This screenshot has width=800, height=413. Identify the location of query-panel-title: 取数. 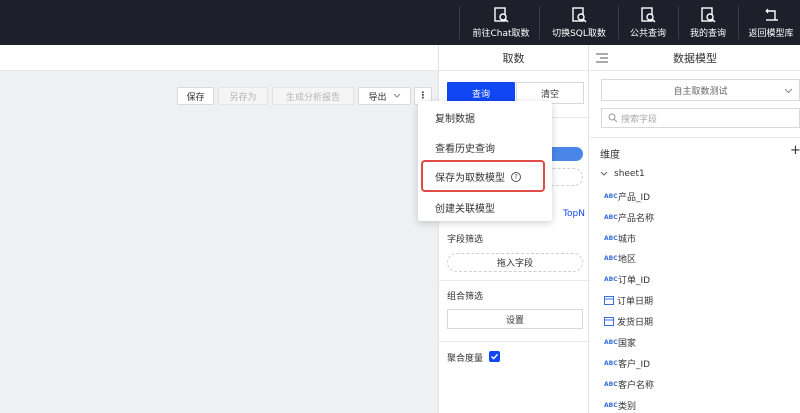
(513, 58).